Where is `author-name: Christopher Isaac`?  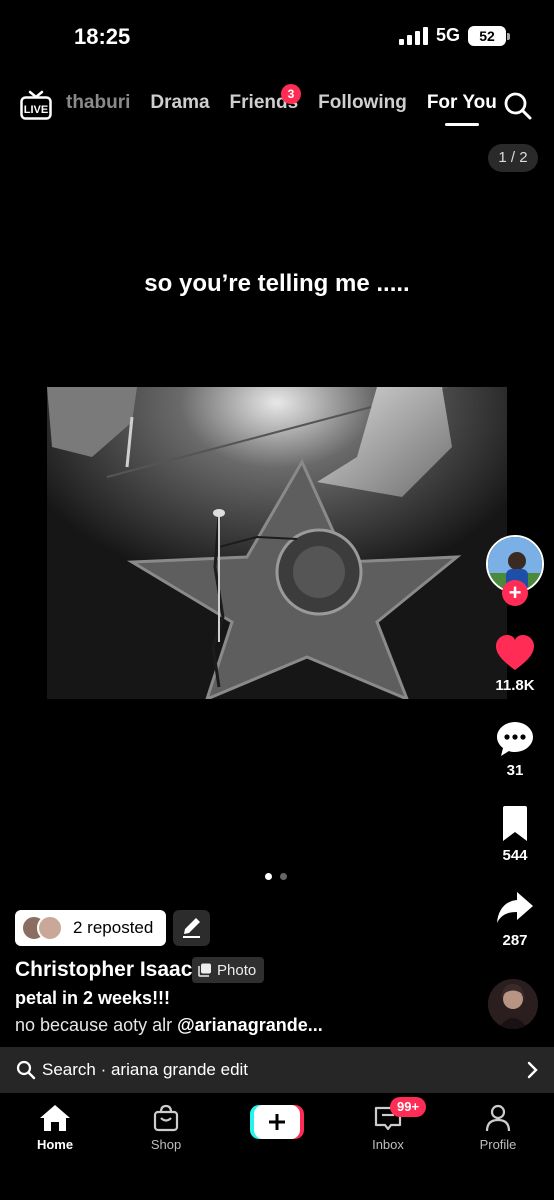 author-name: Christopher Isaac is located at coordinates (103, 970).